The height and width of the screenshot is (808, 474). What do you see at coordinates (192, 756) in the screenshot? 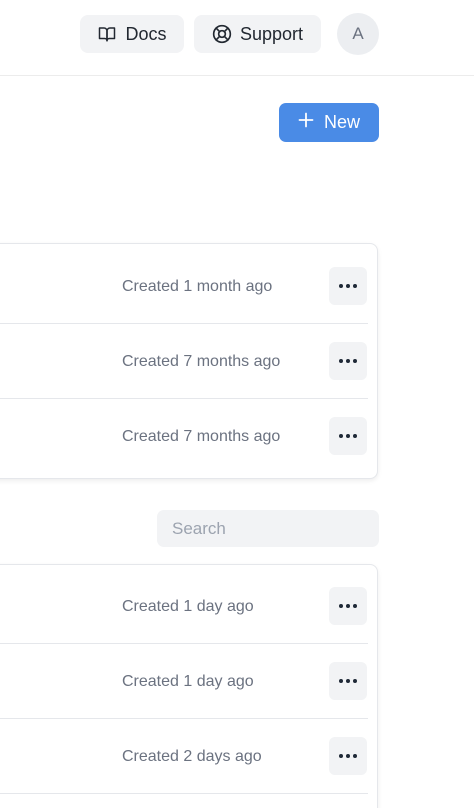
I see `created-date: Created 2 days ago` at bounding box center [192, 756].